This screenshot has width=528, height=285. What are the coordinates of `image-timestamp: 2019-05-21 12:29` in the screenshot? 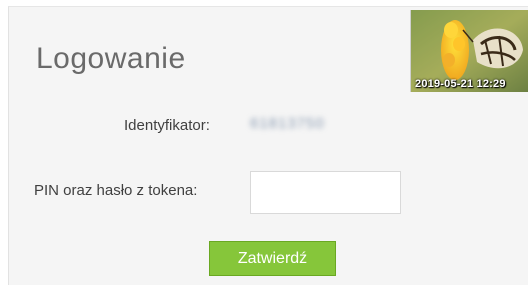 It's located at (460, 84).